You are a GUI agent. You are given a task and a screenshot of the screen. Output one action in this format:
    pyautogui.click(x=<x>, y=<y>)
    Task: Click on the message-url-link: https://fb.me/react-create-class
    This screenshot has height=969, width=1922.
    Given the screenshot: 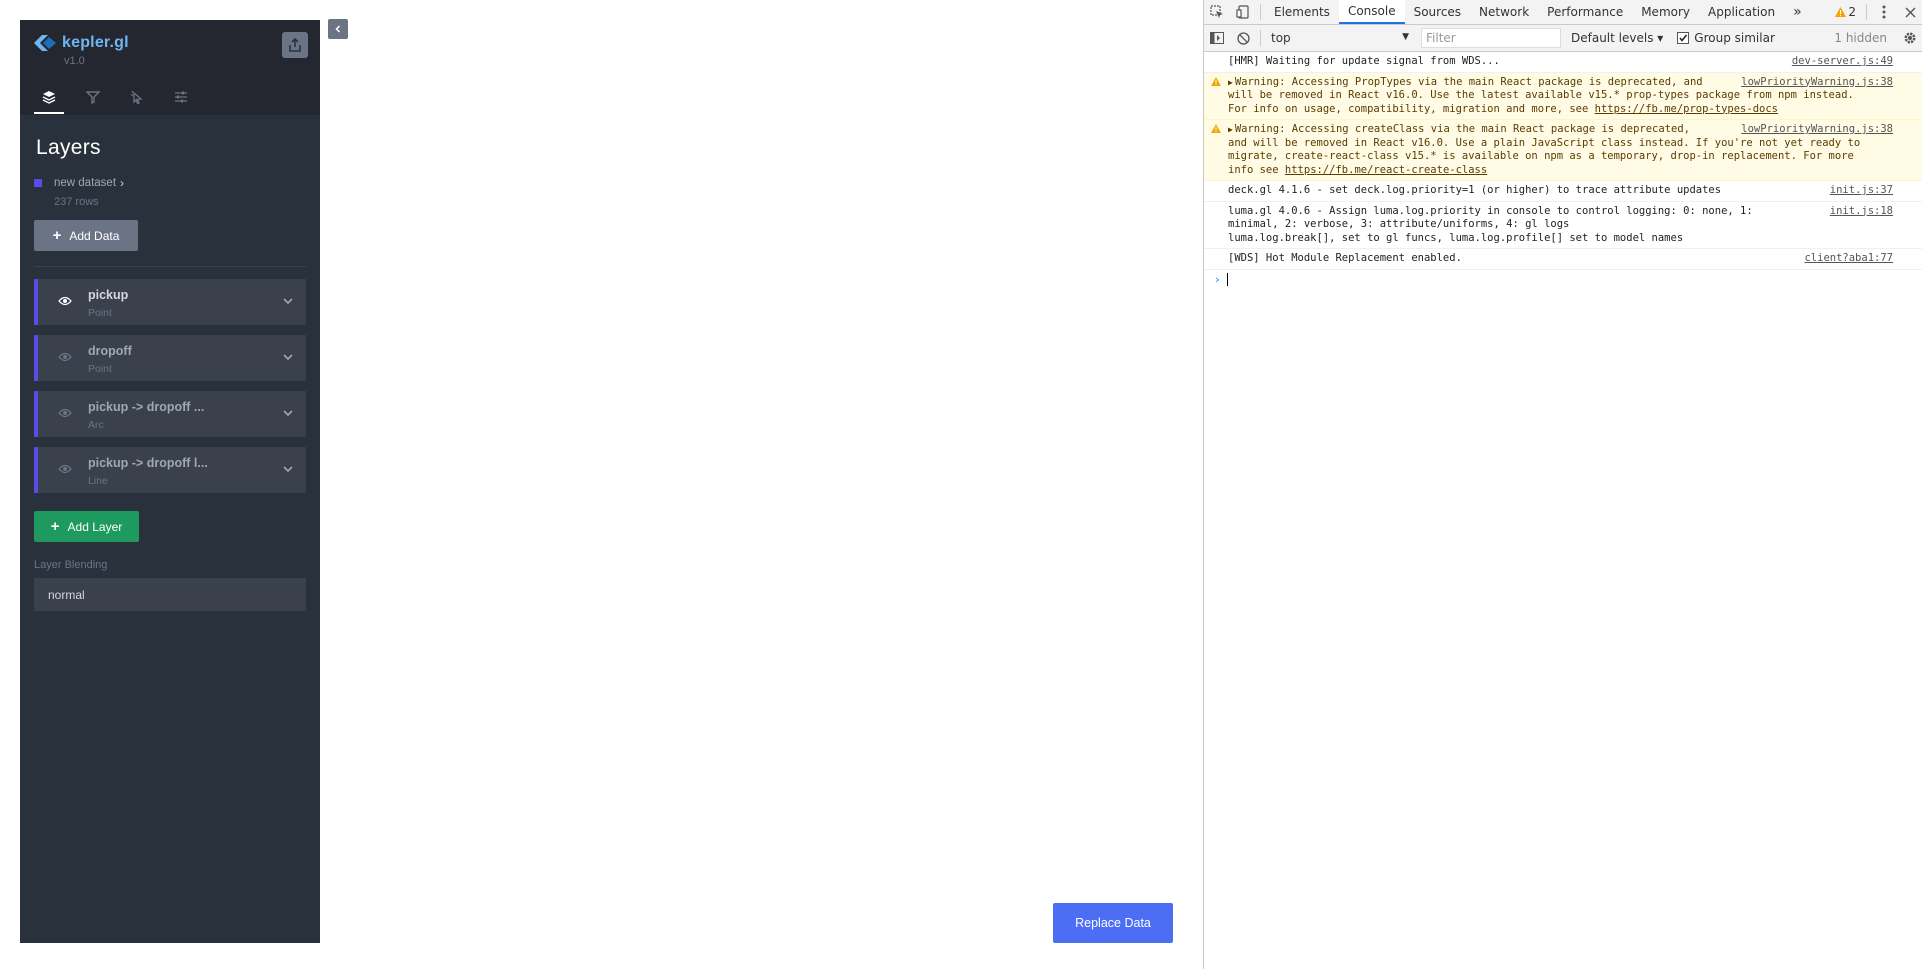 What is the action you would take?
    pyautogui.click(x=1386, y=170)
    